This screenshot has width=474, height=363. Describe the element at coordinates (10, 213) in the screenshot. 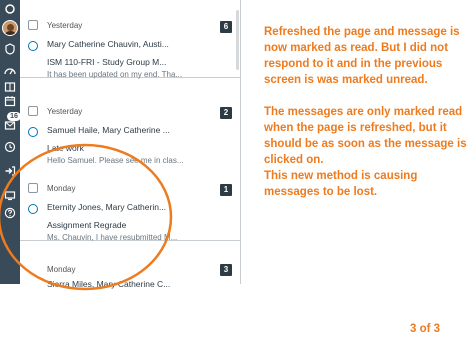

I see `help-icon` at that location.